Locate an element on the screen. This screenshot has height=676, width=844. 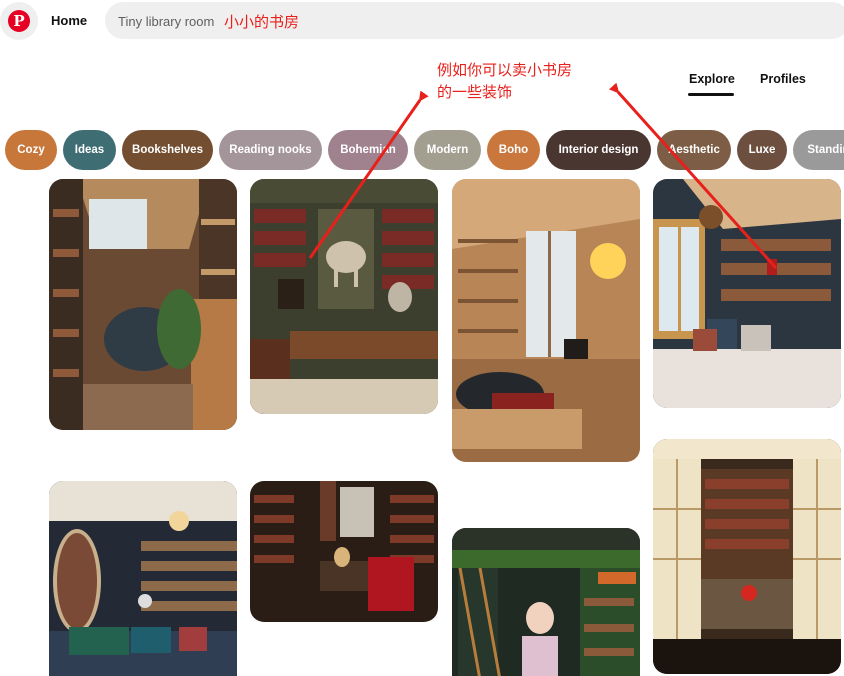
annotation-line-1: 例如你可以卖小书房 is located at coordinates (505, 70).